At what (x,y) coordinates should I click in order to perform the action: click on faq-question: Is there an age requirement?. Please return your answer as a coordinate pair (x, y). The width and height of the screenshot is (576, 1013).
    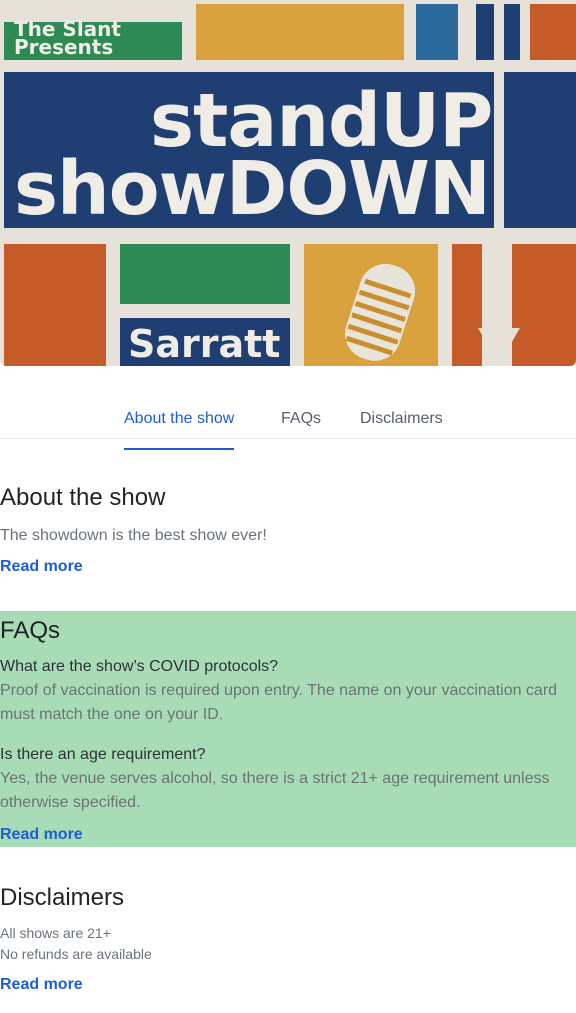
    Looking at the image, I should click on (103, 754).